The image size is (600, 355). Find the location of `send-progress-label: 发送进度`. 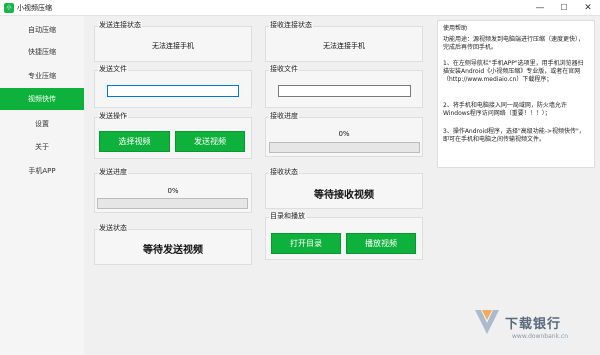

send-progress-label: 发送进度 is located at coordinates (113, 172).